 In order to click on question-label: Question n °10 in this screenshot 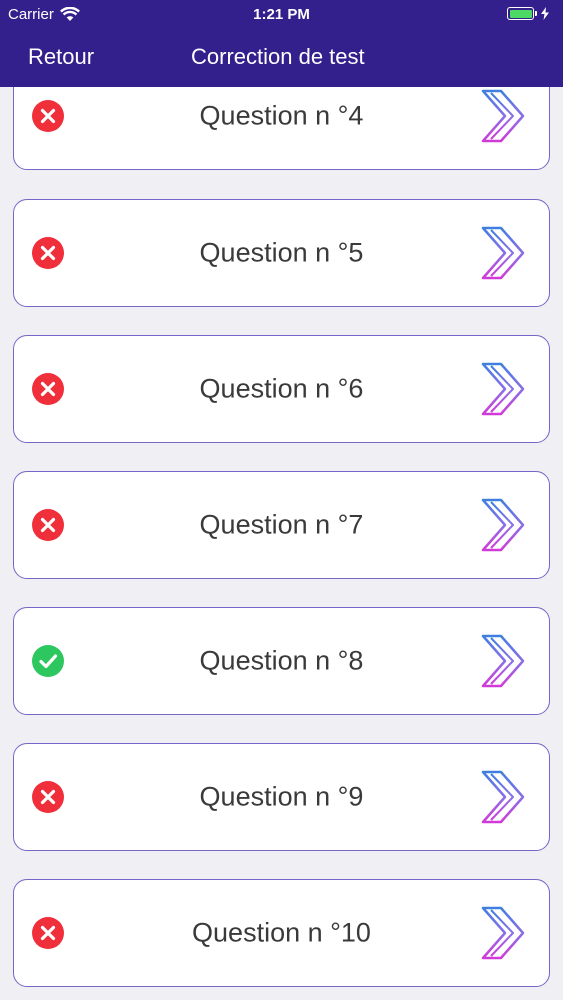, I will do `click(281, 932)`.